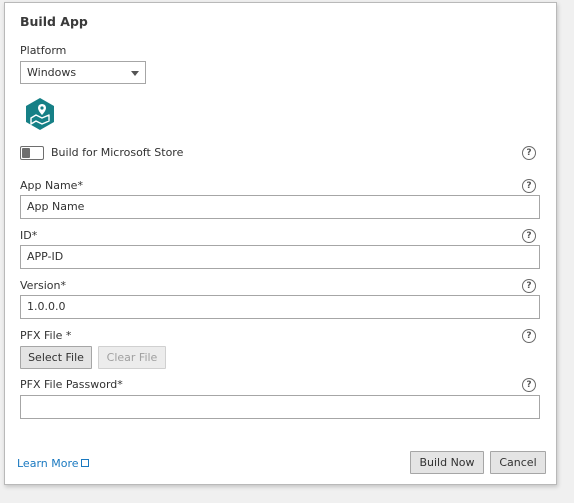  I want to click on pfx-password-label: PFX File Password*, so click(71, 384).